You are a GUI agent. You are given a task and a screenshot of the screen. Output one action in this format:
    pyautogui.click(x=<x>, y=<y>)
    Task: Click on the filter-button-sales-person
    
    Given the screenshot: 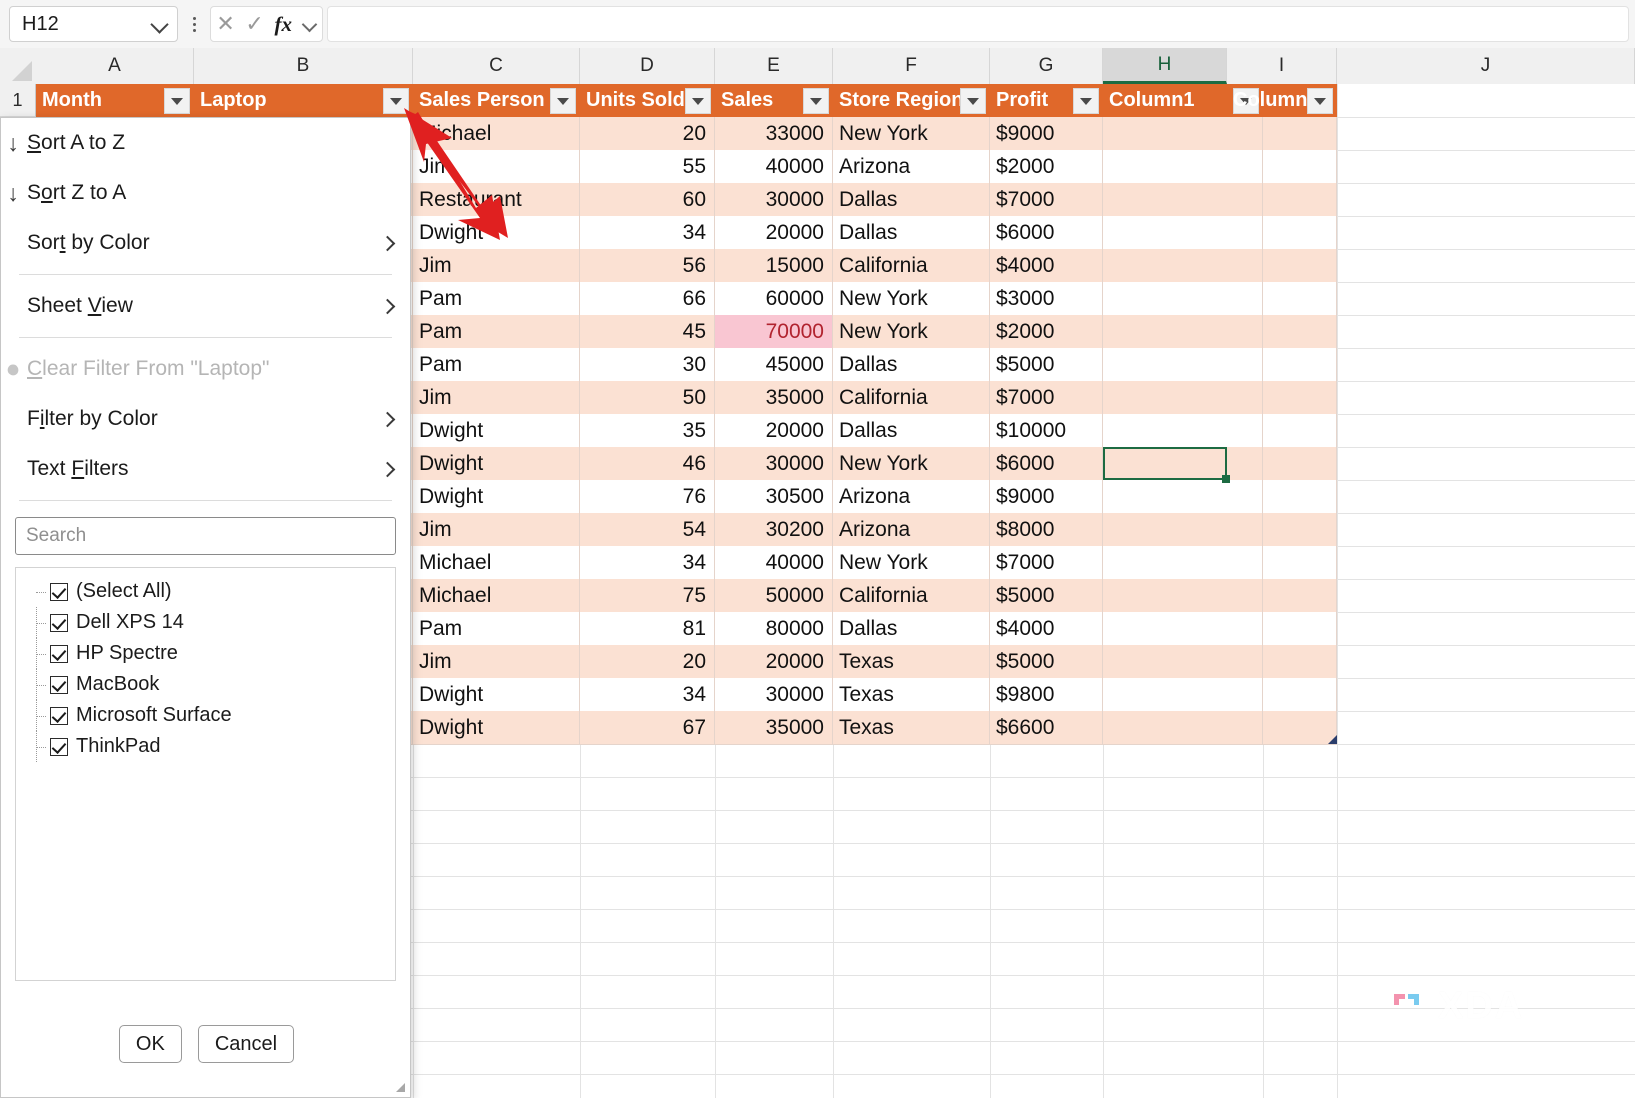 What is the action you would take?
    pyautogui.click(x=563, y=101)
    